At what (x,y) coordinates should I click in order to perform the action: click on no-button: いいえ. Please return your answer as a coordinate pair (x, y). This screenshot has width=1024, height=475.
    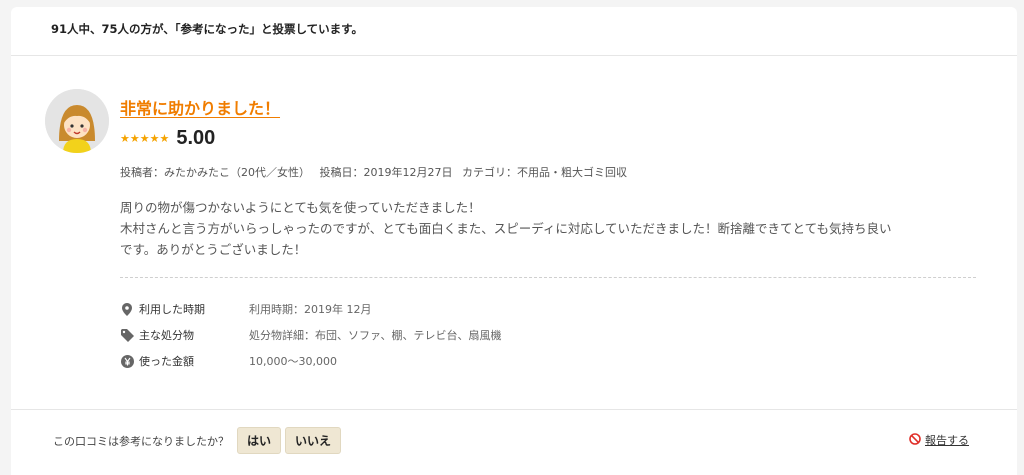
    Looking at the image, I should click on (313, 440).